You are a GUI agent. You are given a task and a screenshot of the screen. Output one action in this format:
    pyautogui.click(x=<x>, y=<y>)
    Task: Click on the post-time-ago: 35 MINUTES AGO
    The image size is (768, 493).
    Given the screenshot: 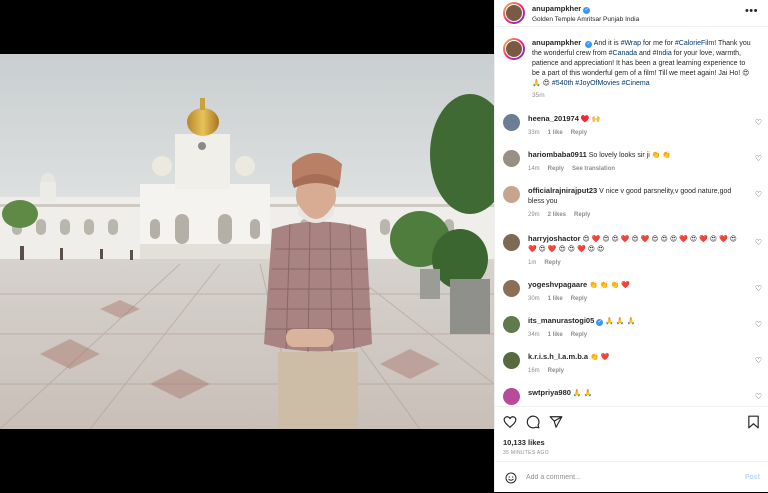 What is the action you would take?
    pyautogui.click(x=526, y=453)
    